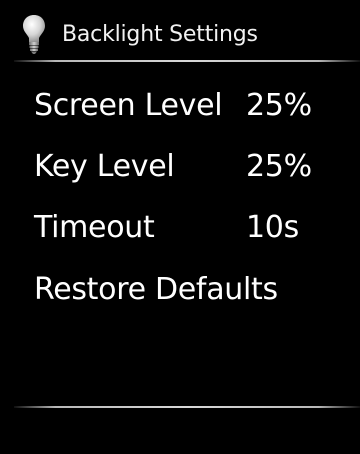 Image resolution: width=360 pixels, height=454 pixels. What do you see at coordinates (180, 175) in the screenshot?
I see `menu-item-key-level: Key Level 25%` at bounding box center [180, 175].